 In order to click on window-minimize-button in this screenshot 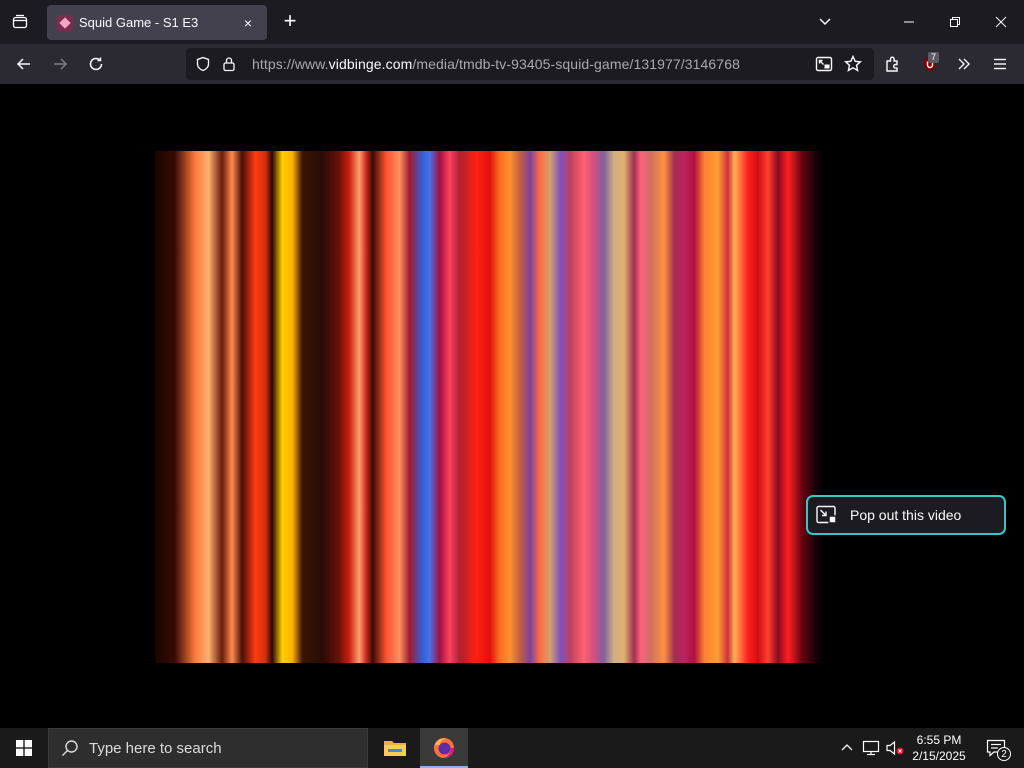, I will do `click(909, 22)`.